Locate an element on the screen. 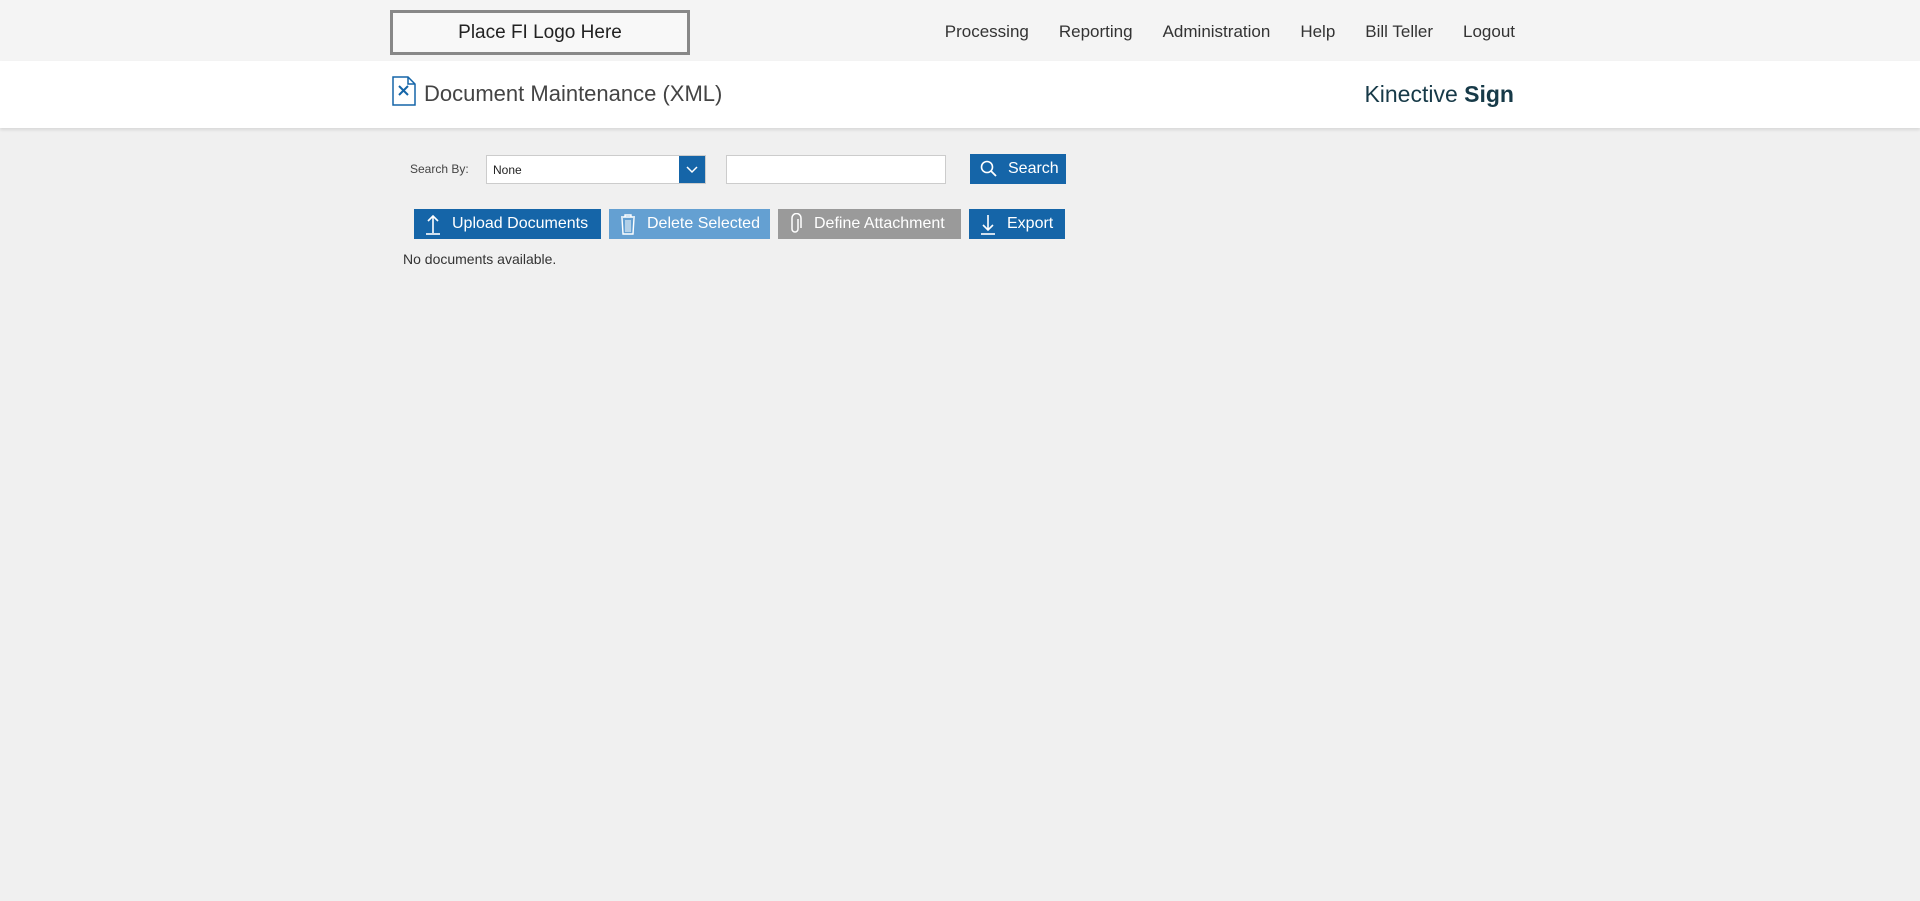 This screenshot has height=901, width=1920. define-attachment-label: Define Attachment is located at coordinates (879, 223).